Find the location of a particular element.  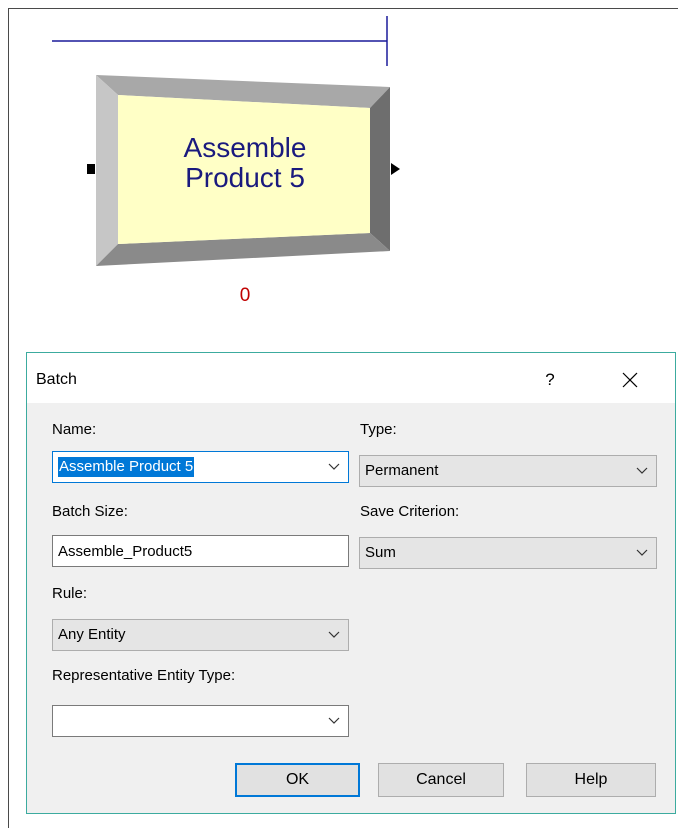

module-bevel-right is located at coordinates (380, 169).